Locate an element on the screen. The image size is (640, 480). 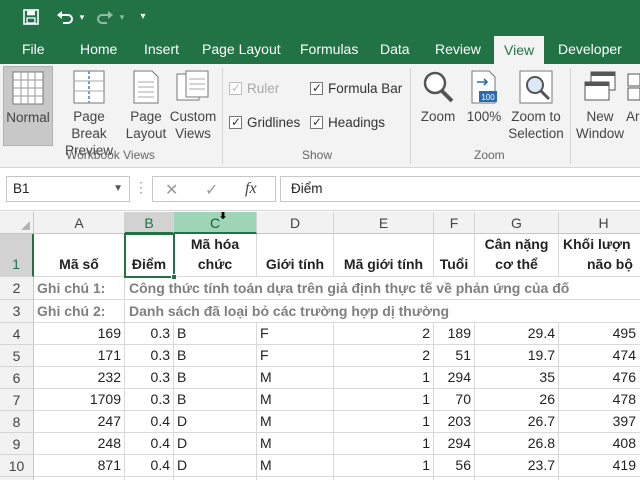
customize-qat-icon: ▾ is located at coordinates (143, 17).